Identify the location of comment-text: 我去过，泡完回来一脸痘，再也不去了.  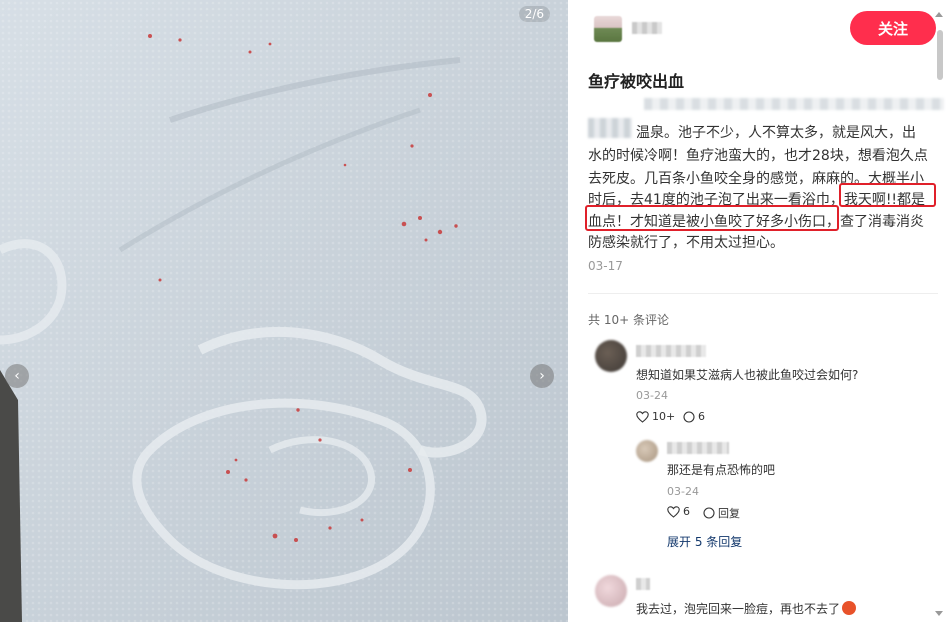
(746, 608).